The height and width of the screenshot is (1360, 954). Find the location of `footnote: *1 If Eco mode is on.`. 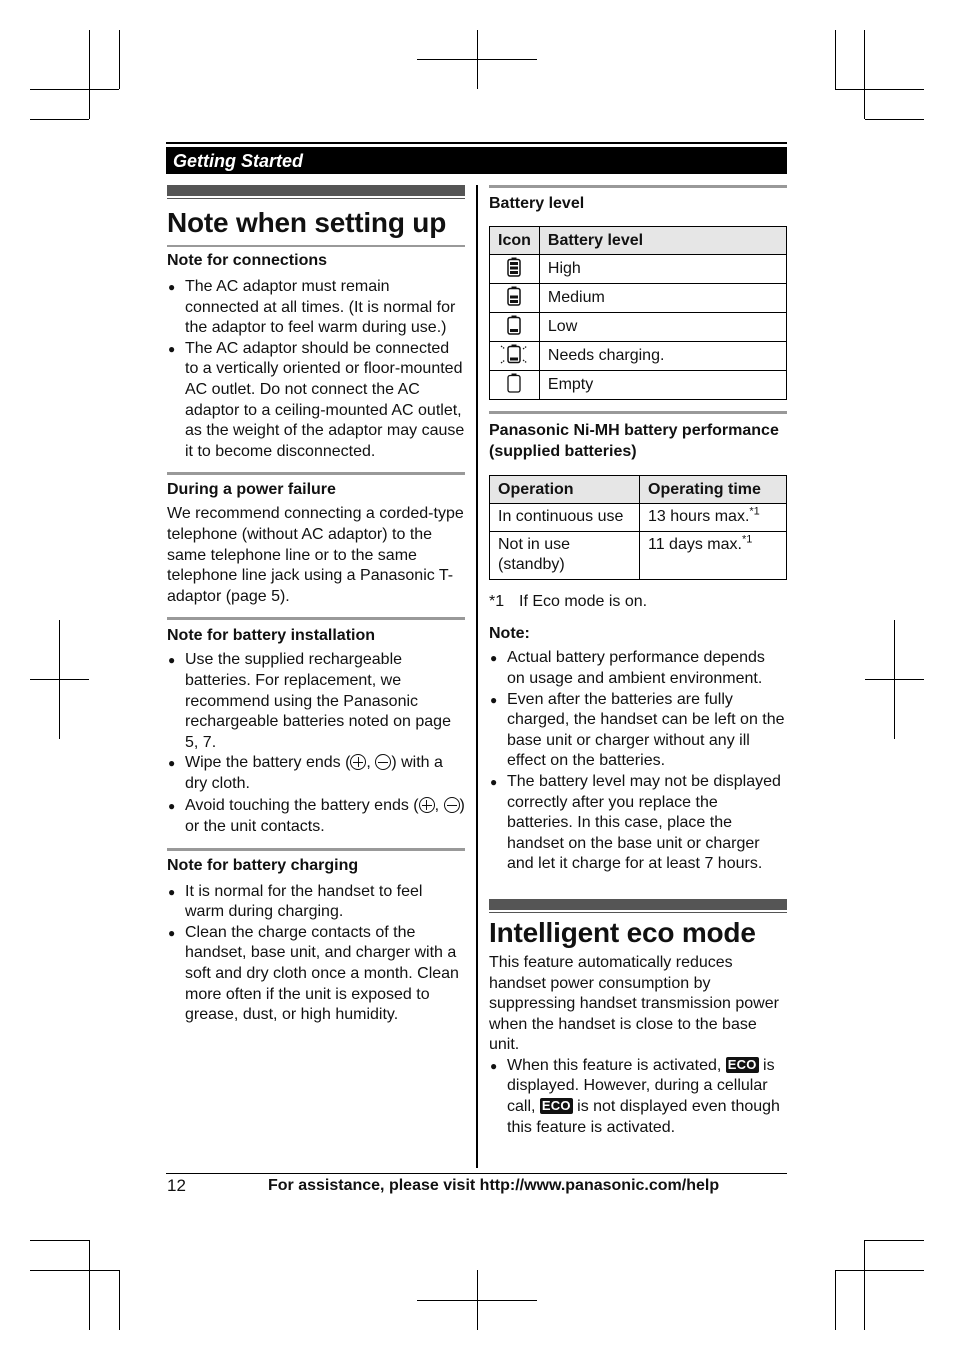

footnote: *1 If Eco mode is on. is located at coordinates (568, 601).